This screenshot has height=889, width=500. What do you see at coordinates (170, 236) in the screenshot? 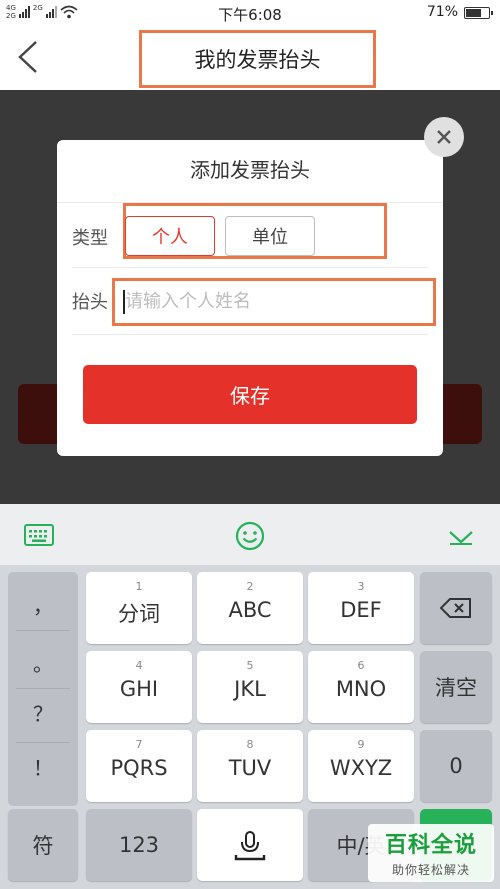
I see `type-personal-button: 个人` at bounding box center [170, 236].